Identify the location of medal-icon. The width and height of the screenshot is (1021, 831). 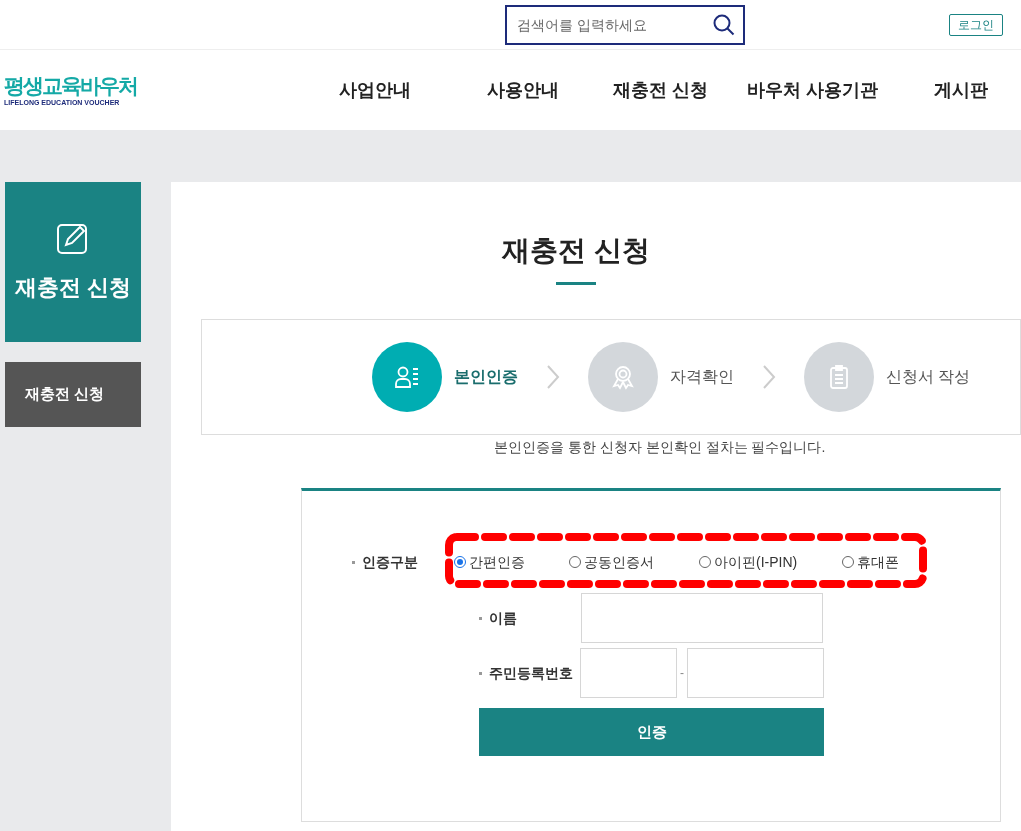
(623, 377).